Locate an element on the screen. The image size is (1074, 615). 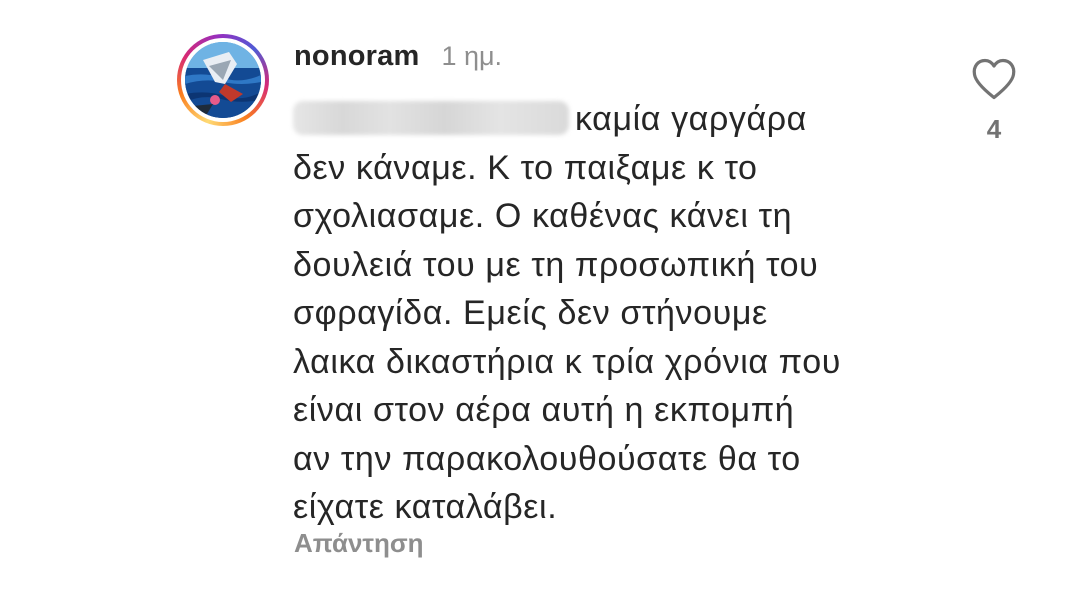
blurred-mention is located at coordinates (431, 118).